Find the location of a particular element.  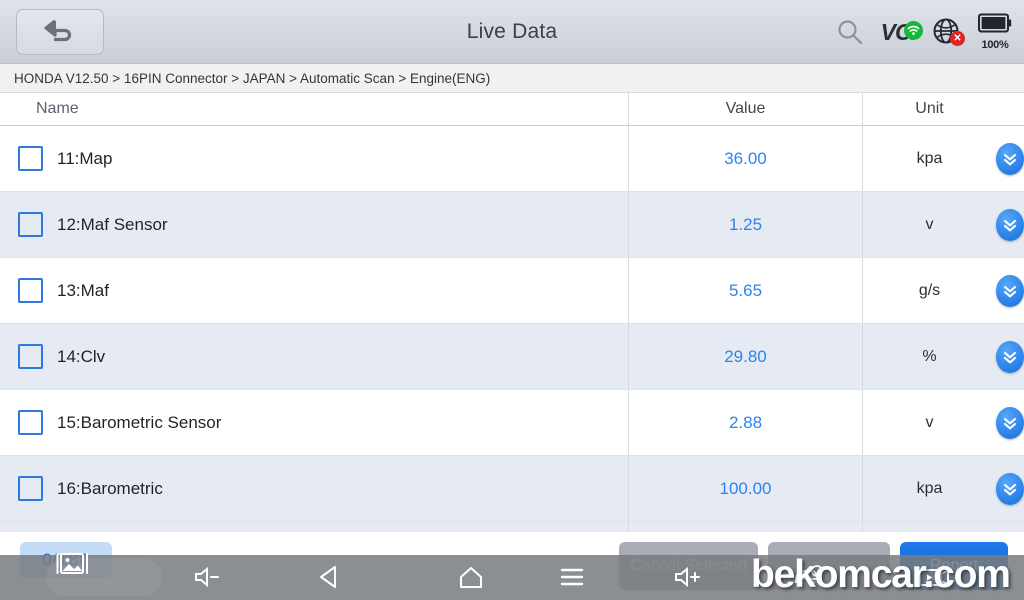

row-name-label: 12:Maf Sensor is located at coordinates (112, 224).